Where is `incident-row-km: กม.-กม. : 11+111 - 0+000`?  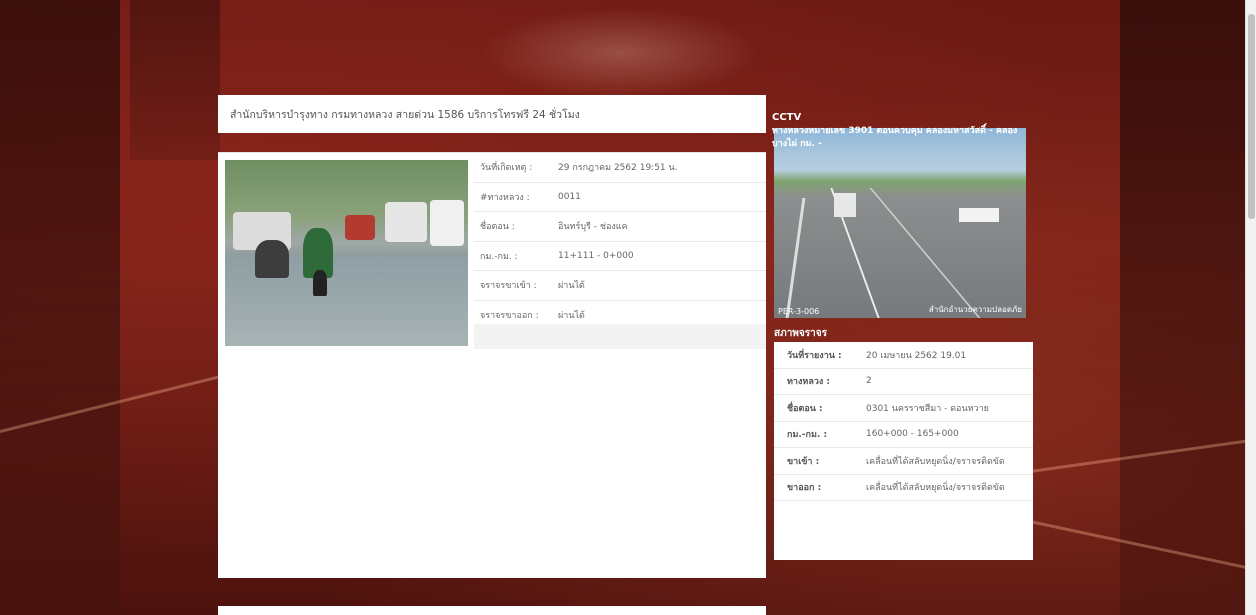 incident-row-km: กม.-กม. : 11+111 - 0+000 is located at coordinates (620, 256).